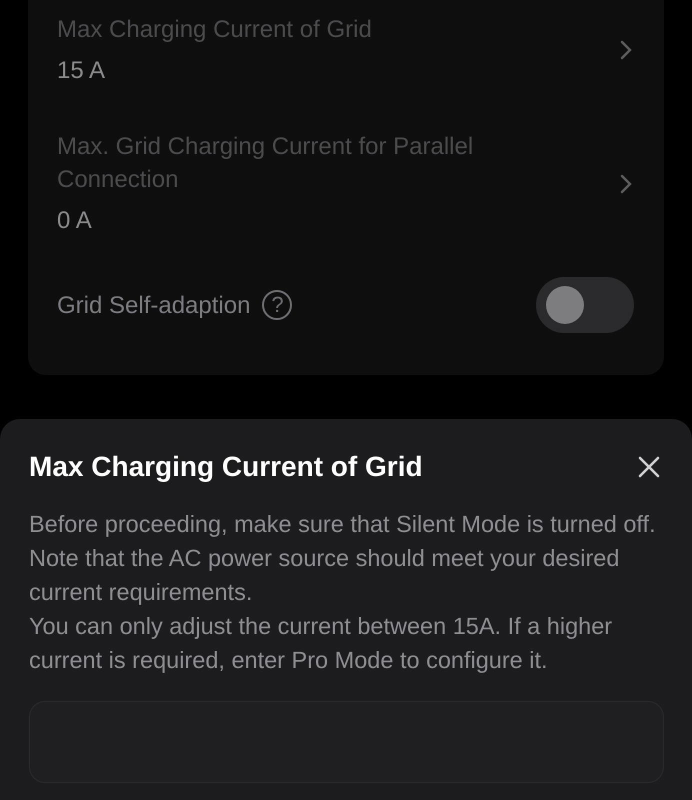 This screenshot has width=692, height=800. I want to click on setting-value: 15 A, so click(81, 71).